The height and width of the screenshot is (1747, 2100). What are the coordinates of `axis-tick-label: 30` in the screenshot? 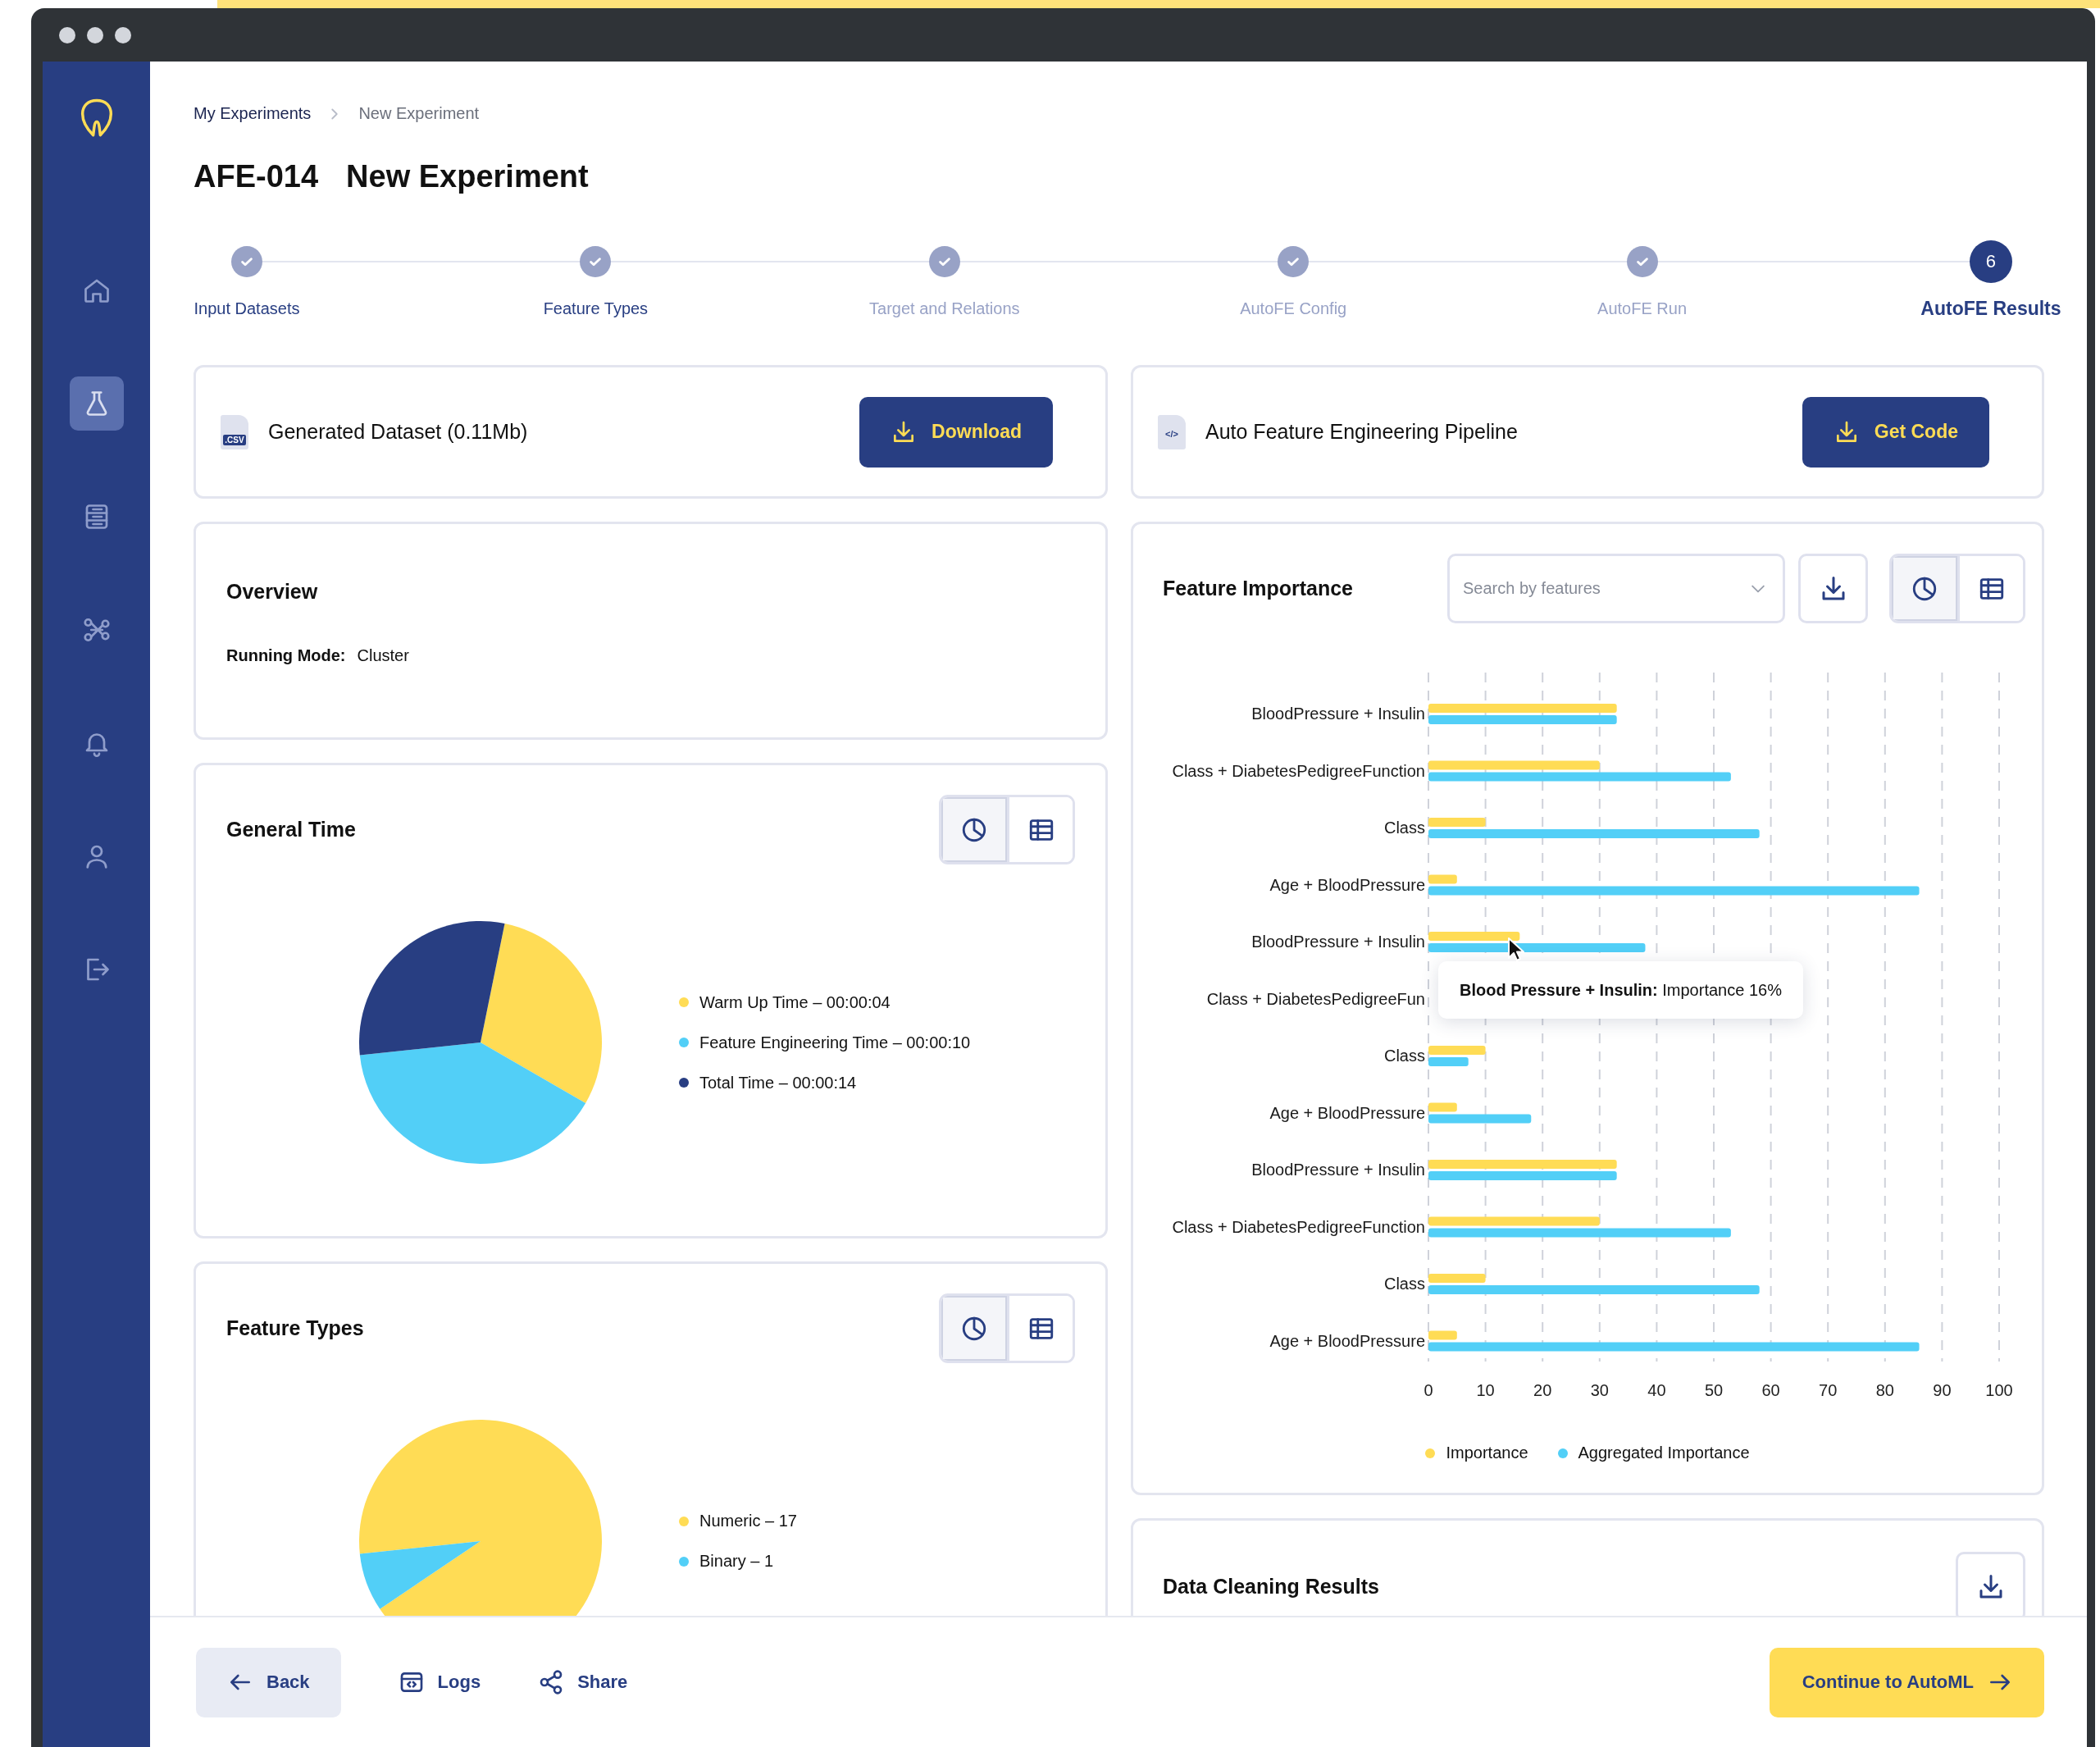 It's located at (1599, 1390).